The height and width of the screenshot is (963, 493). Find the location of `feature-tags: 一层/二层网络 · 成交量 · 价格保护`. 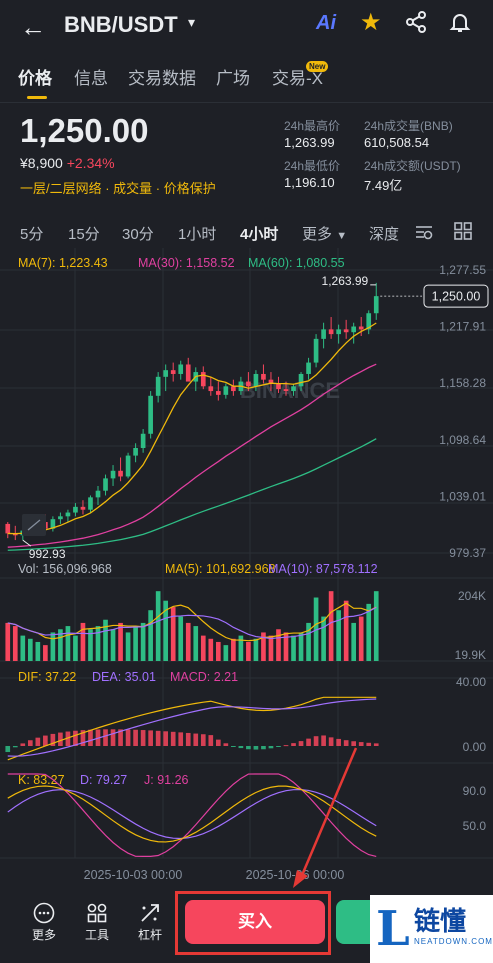

feature-tags: 一层/二层网络 · 成交量 · 价格保护 is located at coordinates (118, 187).